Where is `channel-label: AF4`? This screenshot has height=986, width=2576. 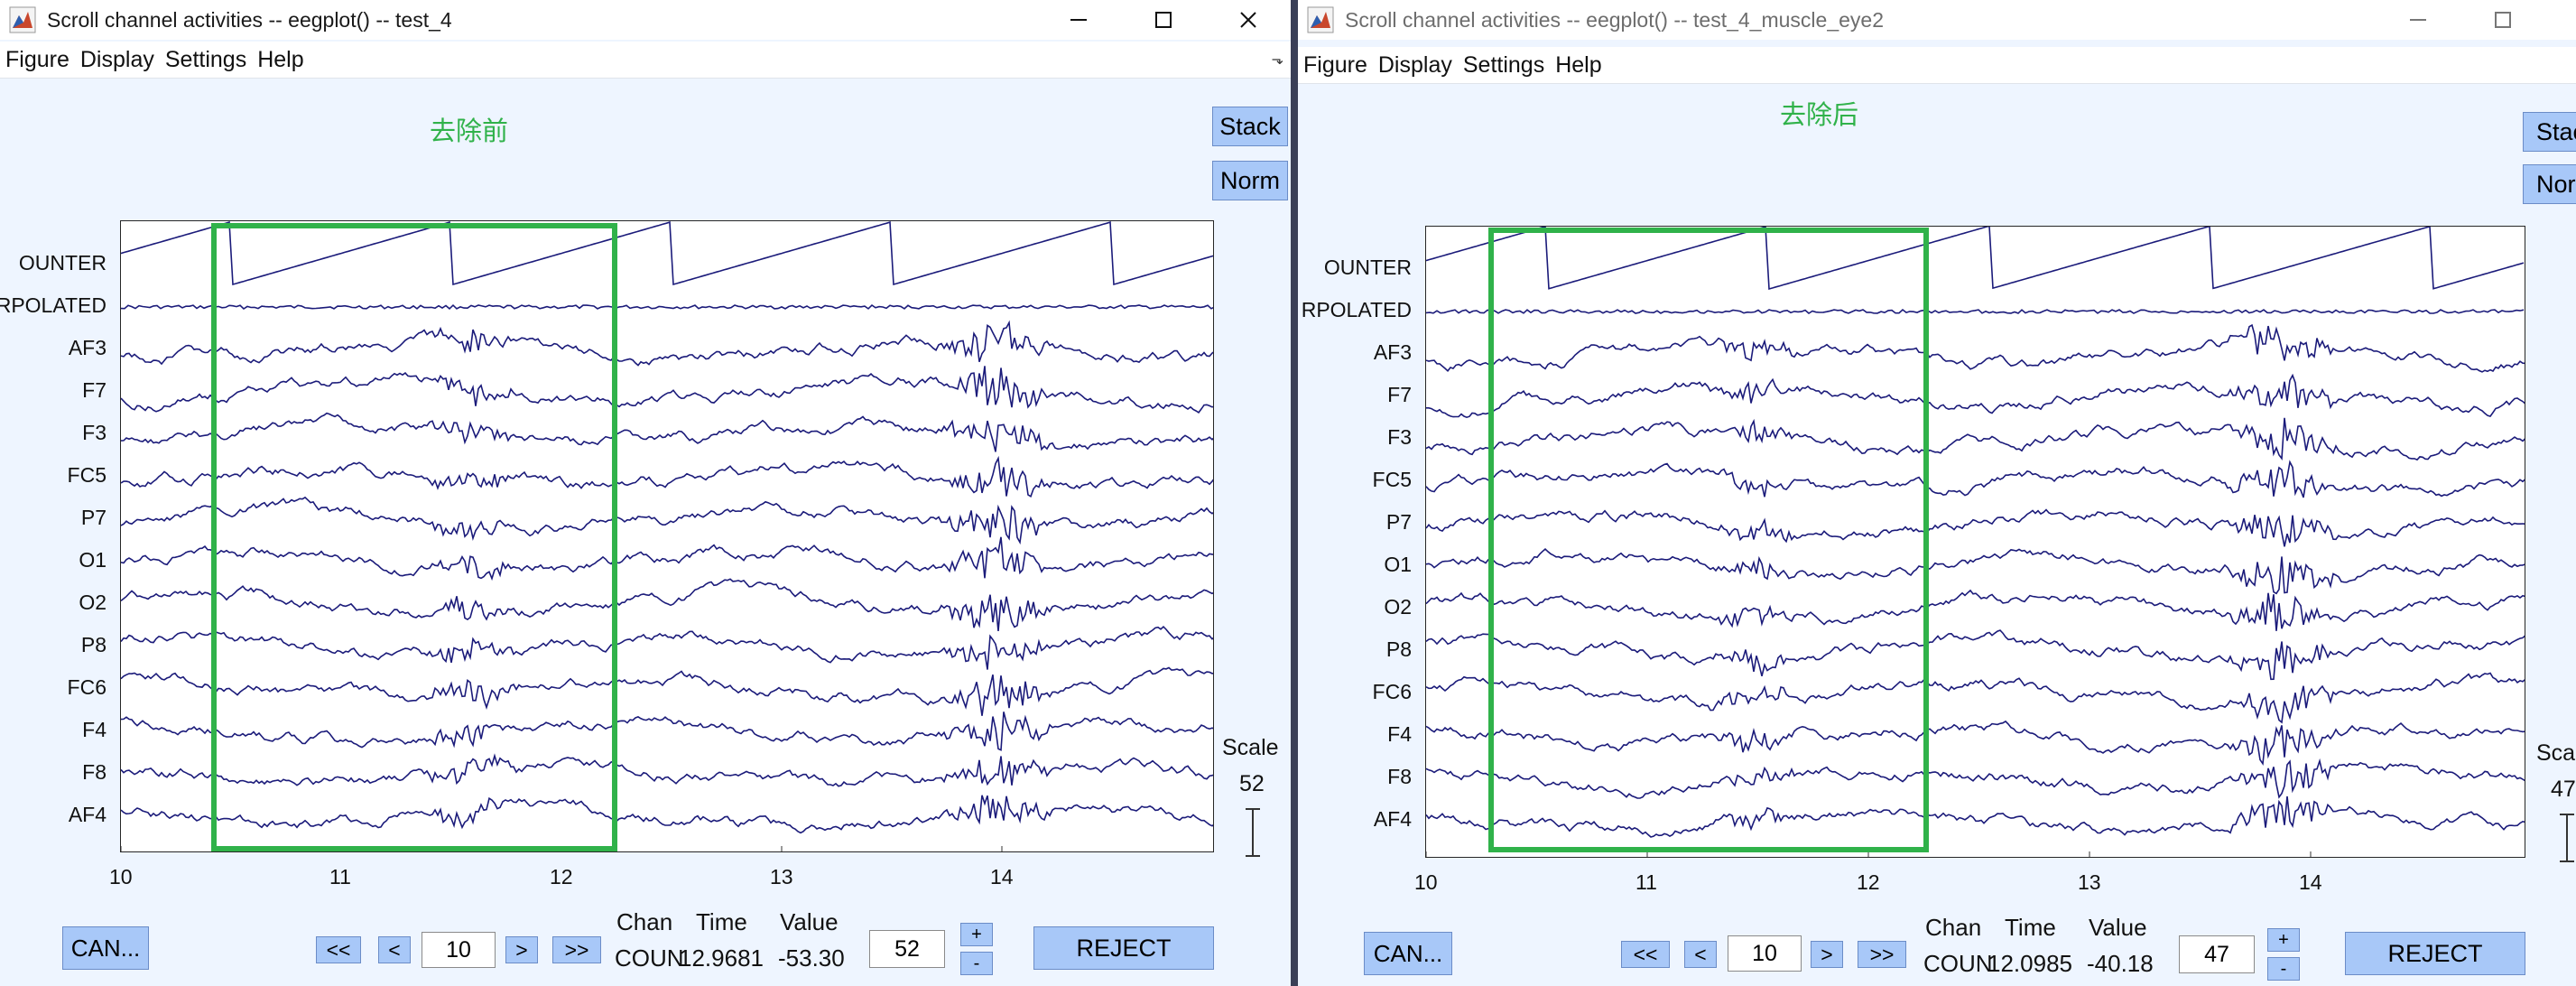
channel-label: AF4 is located at coordinates (87, 814).